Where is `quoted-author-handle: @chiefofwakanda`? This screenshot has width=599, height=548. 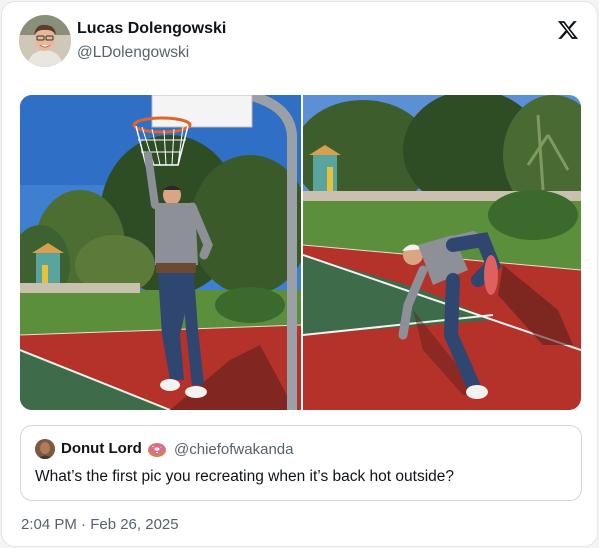 quoted-author-handle: @chiefofwakanda is located at coordinates (233, 449).